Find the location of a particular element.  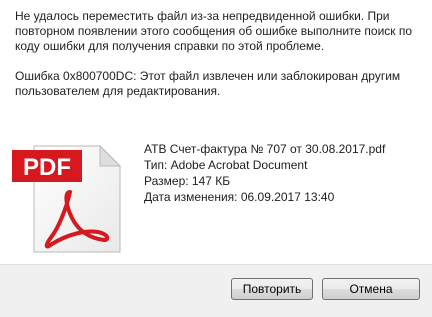

file-size: Размер: 147 КБ is located at coordinates (187, 181).